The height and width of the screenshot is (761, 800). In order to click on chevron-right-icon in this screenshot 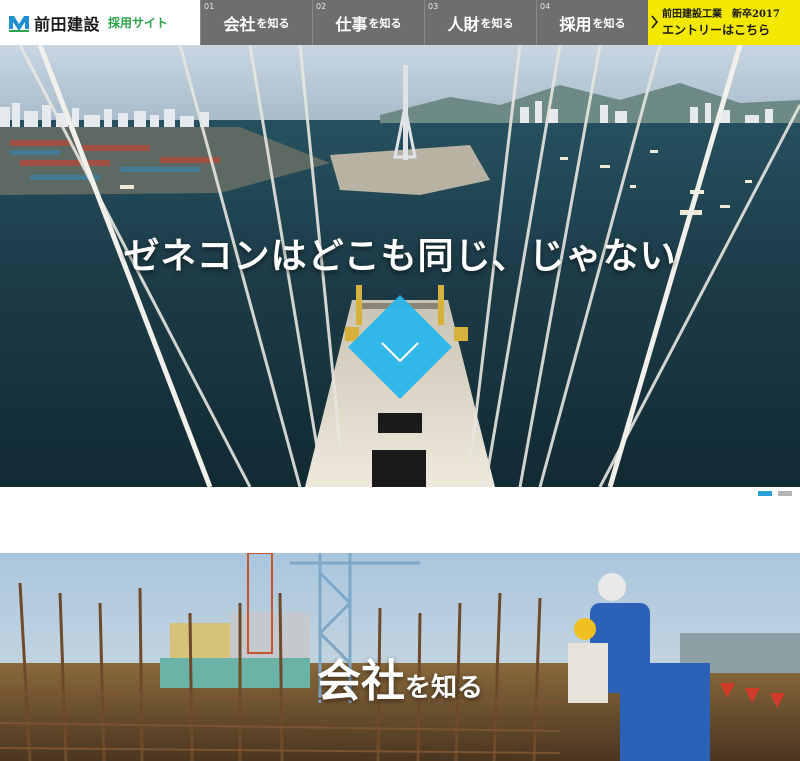, I will do `click(655, 22)`.